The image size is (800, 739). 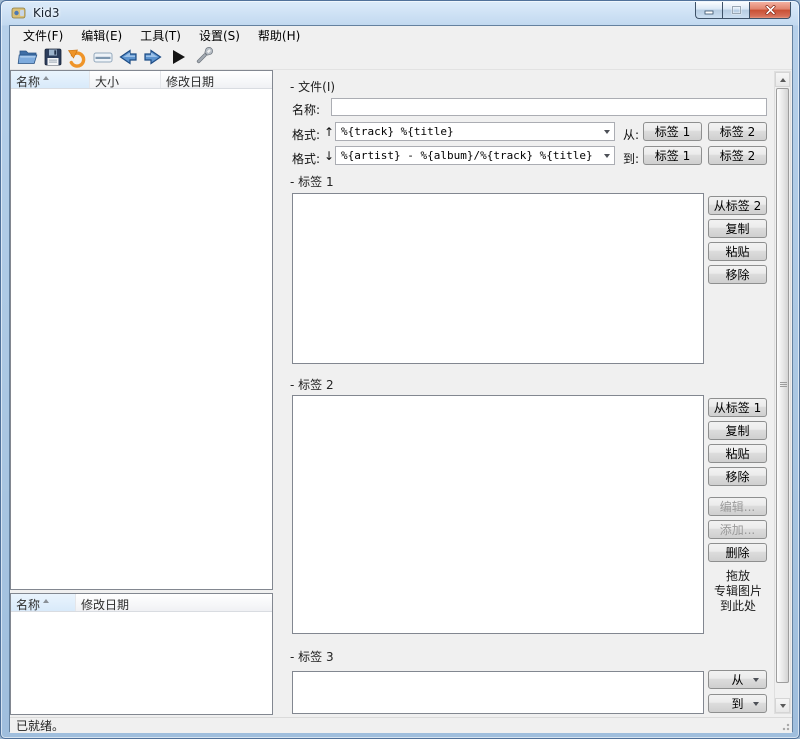 I want to click on folder-column-header-modified: 修改日期, so click(x=174, y=602).